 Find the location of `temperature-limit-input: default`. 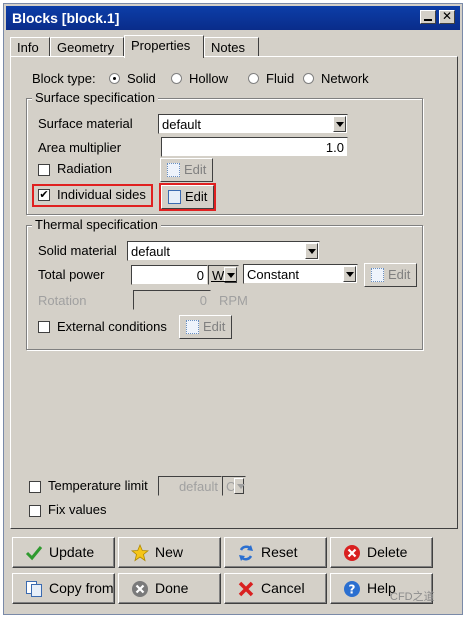

temperature-limit-input: default is located at coordinates (190, 486).